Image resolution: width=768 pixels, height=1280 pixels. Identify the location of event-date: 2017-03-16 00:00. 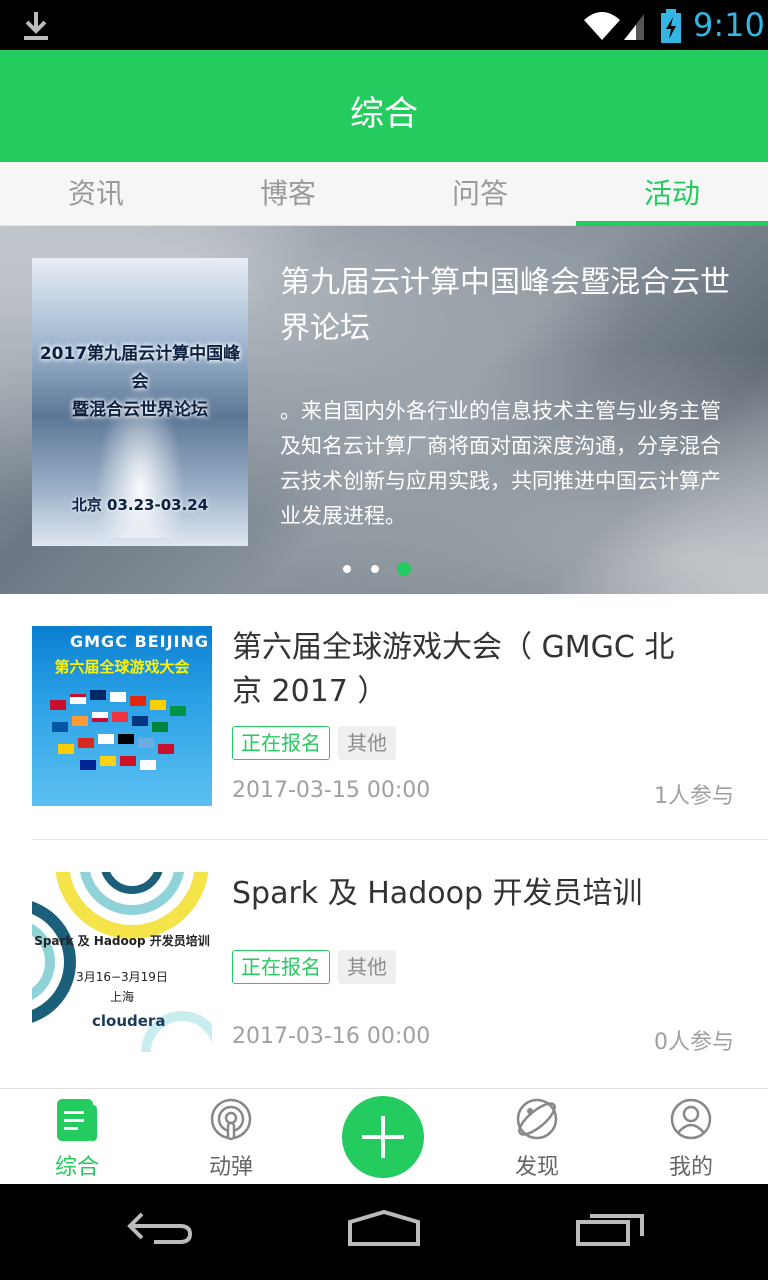
(331, 1036).